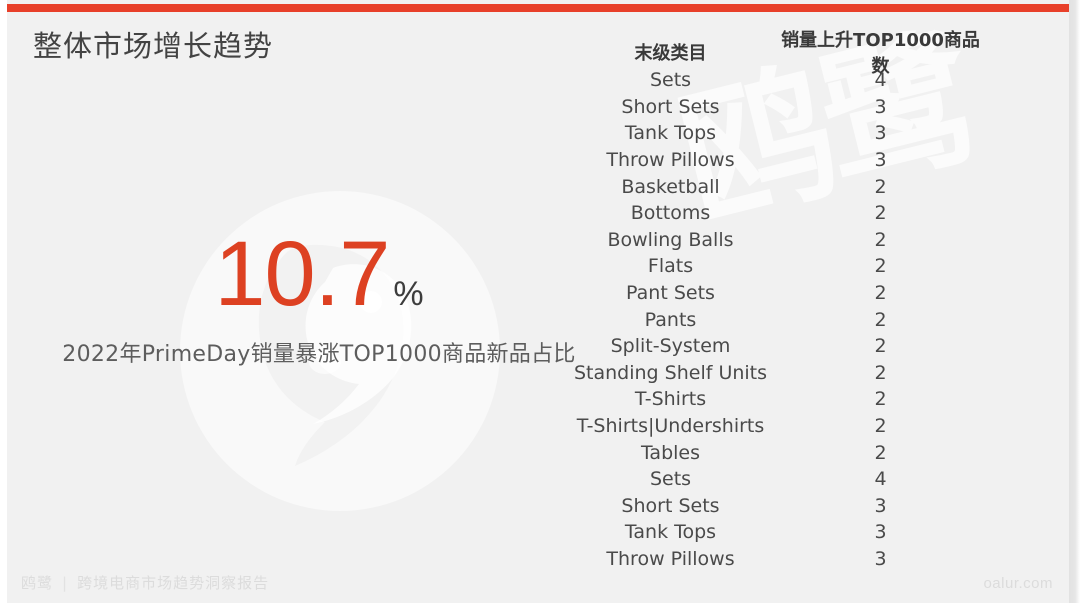 This screenshot has height=612, width=1080. I want to click on top-accent-bar, so click(538, 8).